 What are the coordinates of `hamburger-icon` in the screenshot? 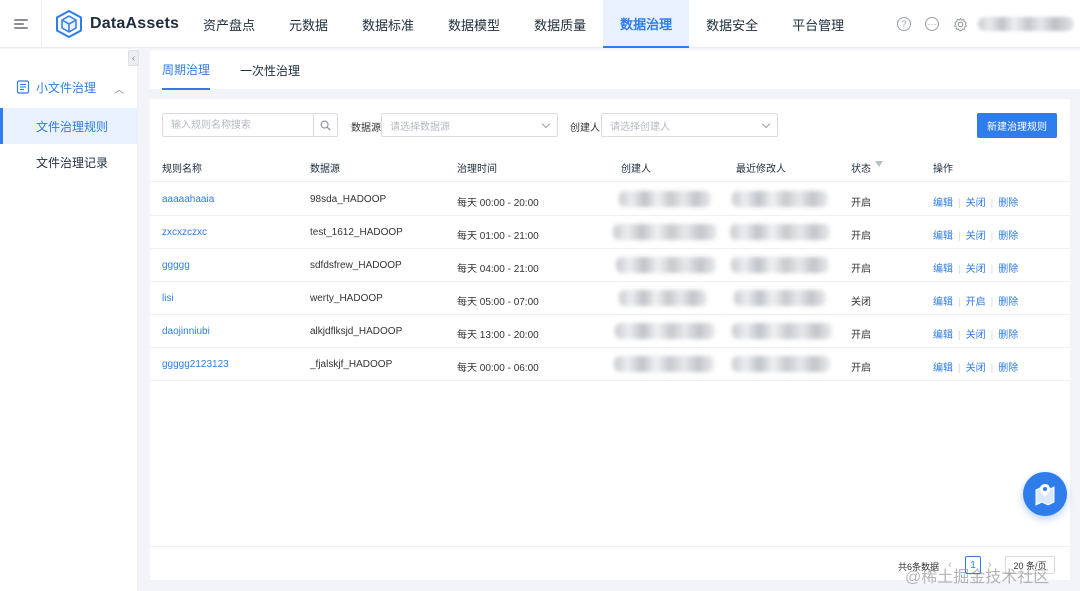 It's located at (20, 24).